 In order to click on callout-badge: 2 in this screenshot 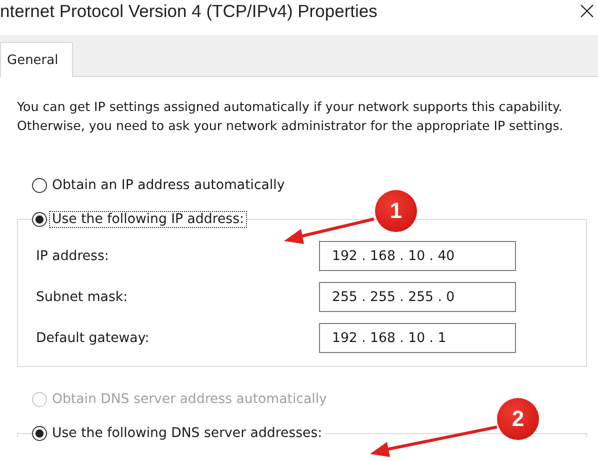, I will do `click(518, 419)`.